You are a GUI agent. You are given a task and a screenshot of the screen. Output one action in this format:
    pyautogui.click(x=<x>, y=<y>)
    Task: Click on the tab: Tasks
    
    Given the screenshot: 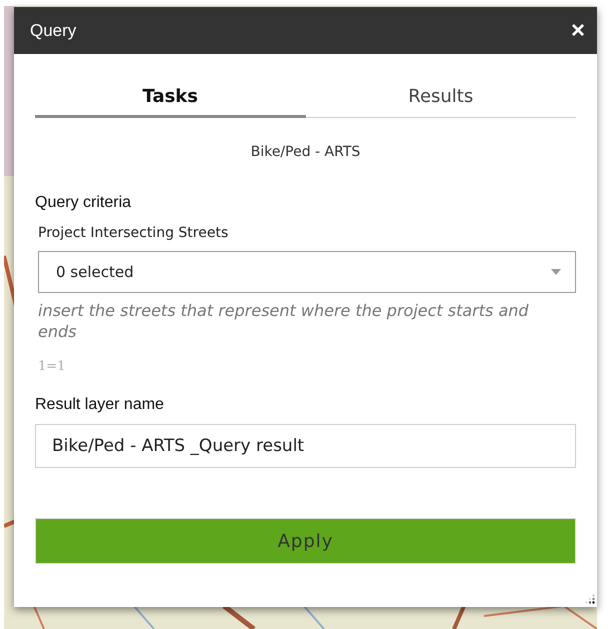 What is the action you would take?
    pyautogui.click(x=170, y=100)
    